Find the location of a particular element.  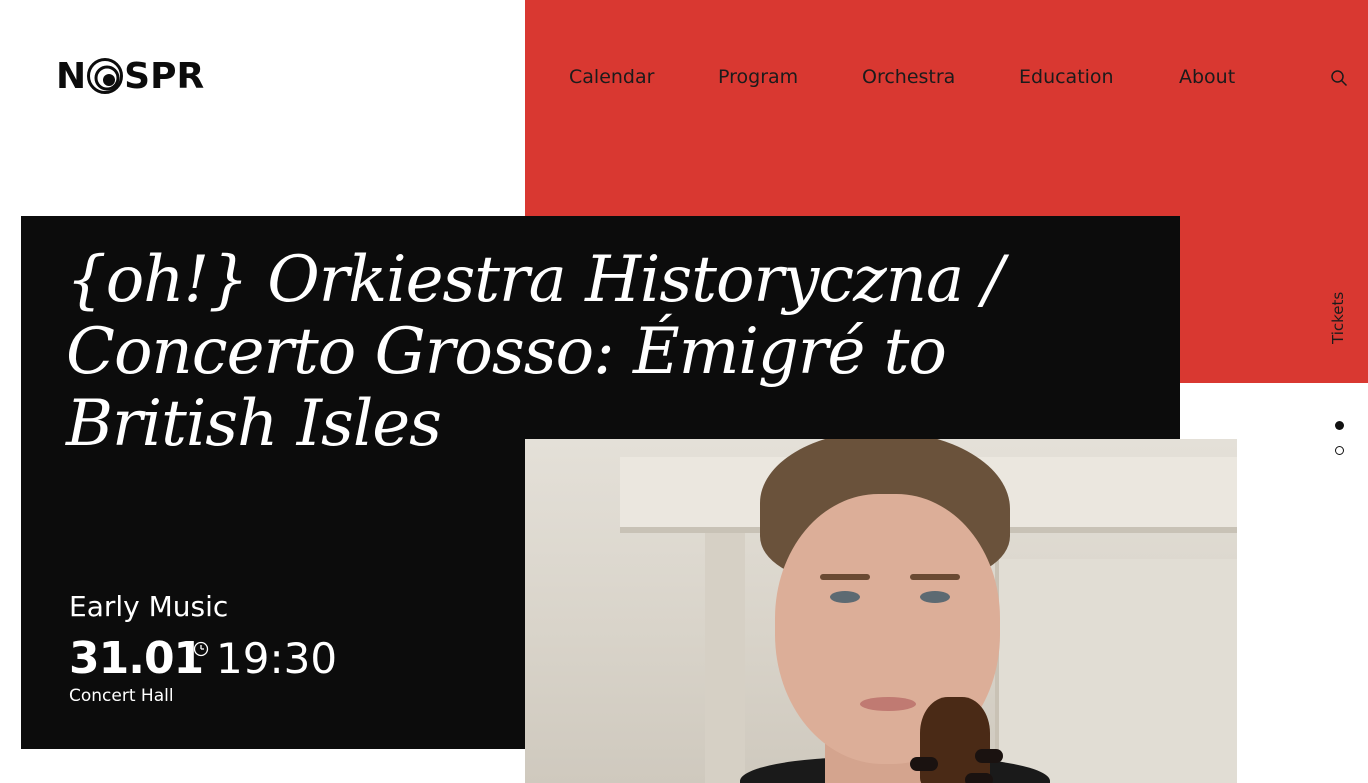

nav-item-orchestra: Orchestra is located at coordinates (908, 77).